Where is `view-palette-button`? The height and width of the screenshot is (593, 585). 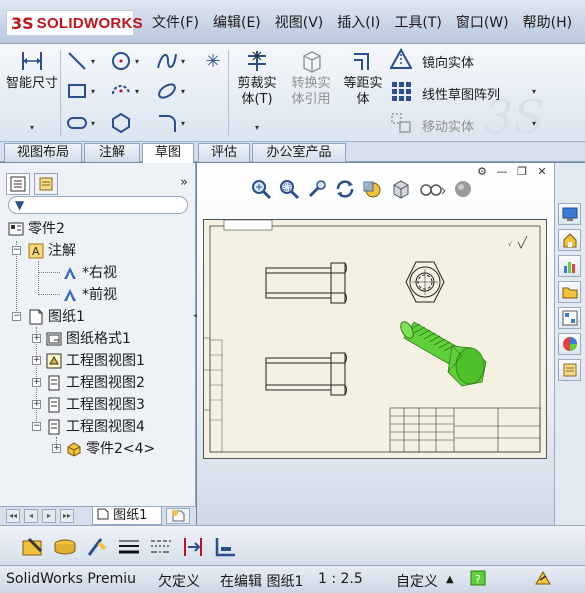 view-palette-button is located at coordinates (569, 292).